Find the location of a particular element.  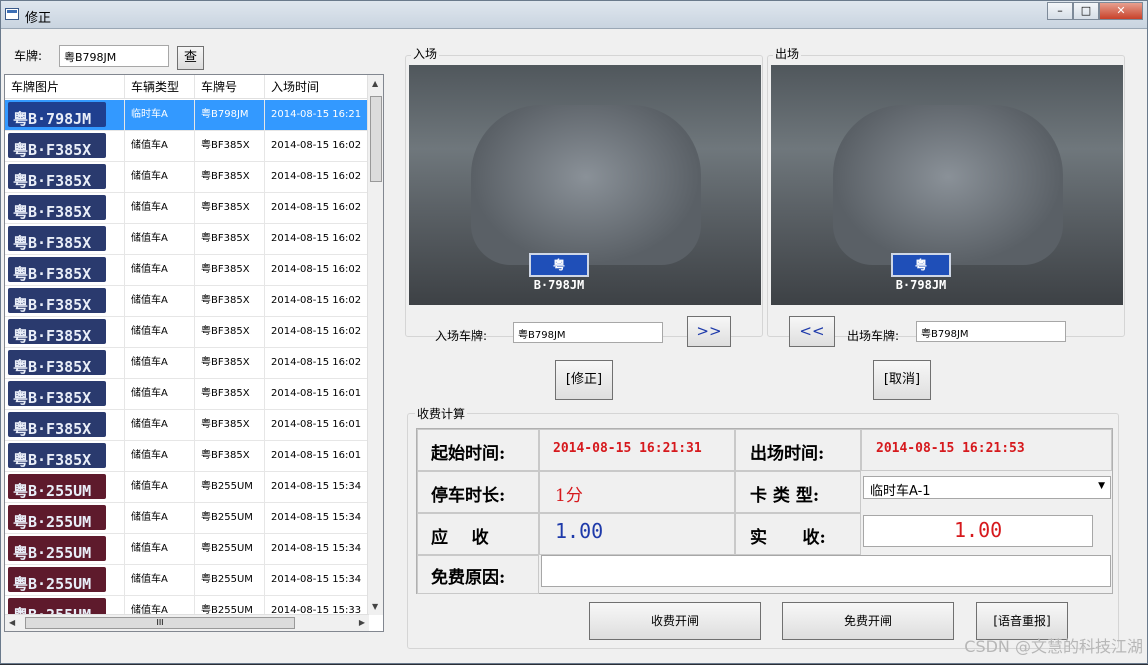

close-button: ✕ is located at coordinates (1121, 11).